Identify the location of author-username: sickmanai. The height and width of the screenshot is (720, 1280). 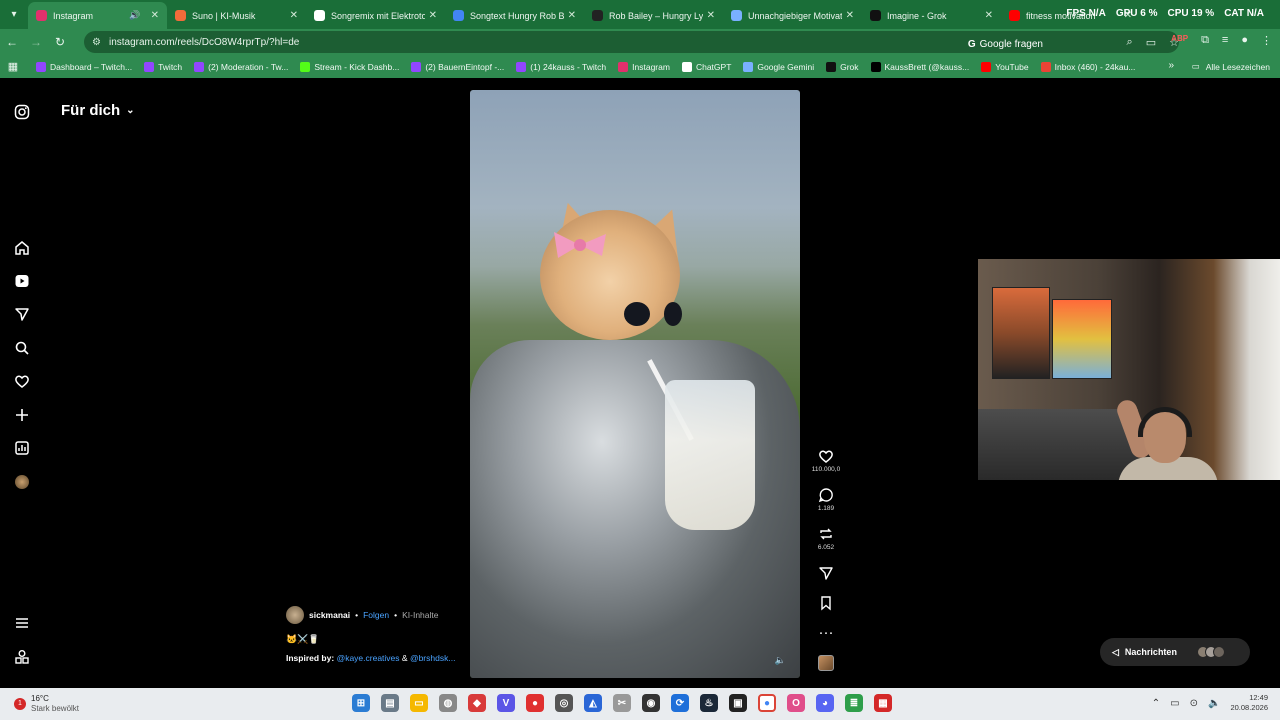
(329, 615).